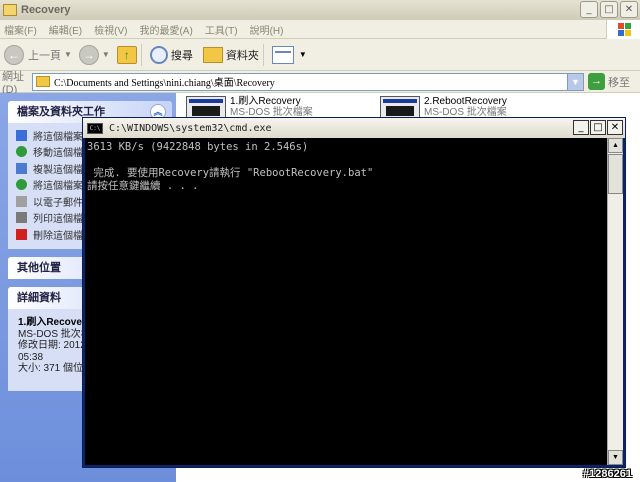  I want to click on console-line: 請按任意鍵繼續 . . ., so click(143, 186).